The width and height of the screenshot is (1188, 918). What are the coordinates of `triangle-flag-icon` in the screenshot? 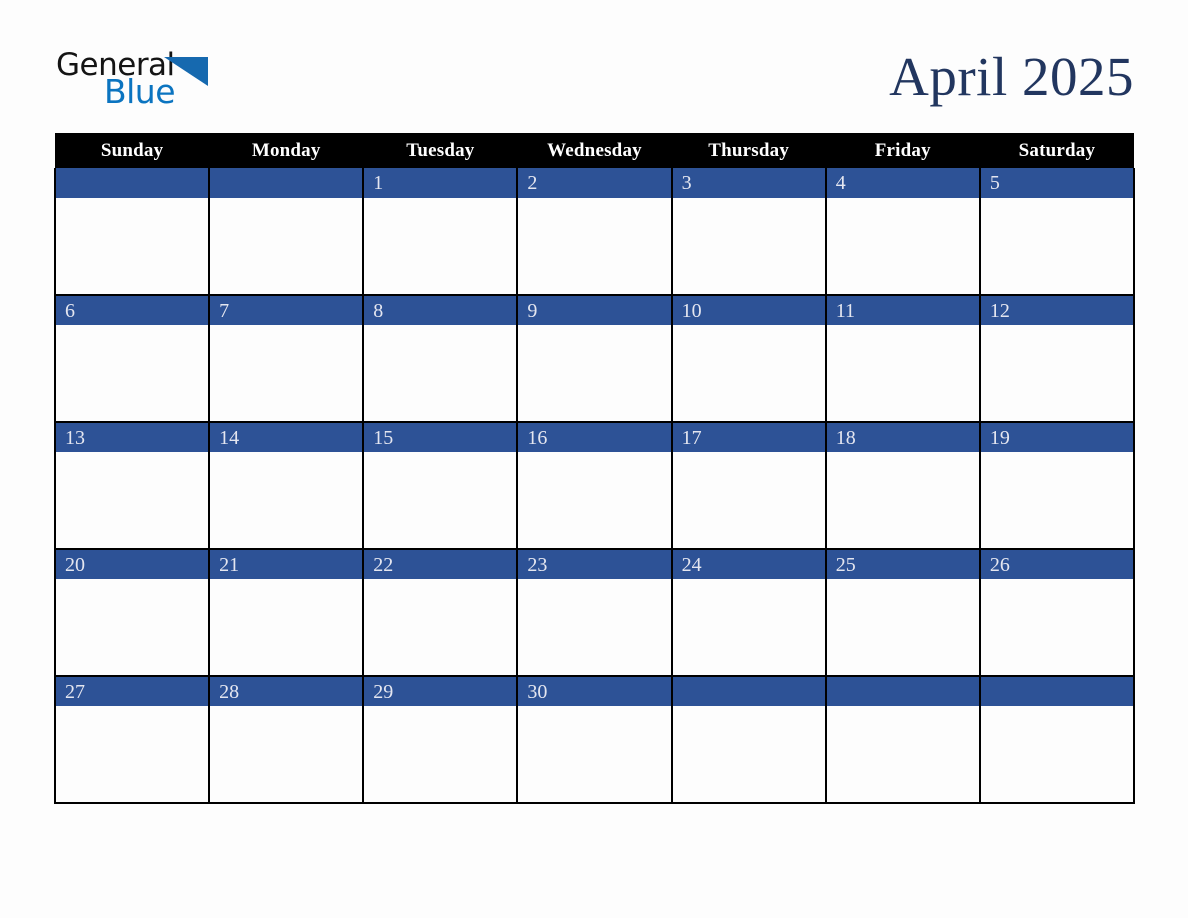 It's located at (184, 72).